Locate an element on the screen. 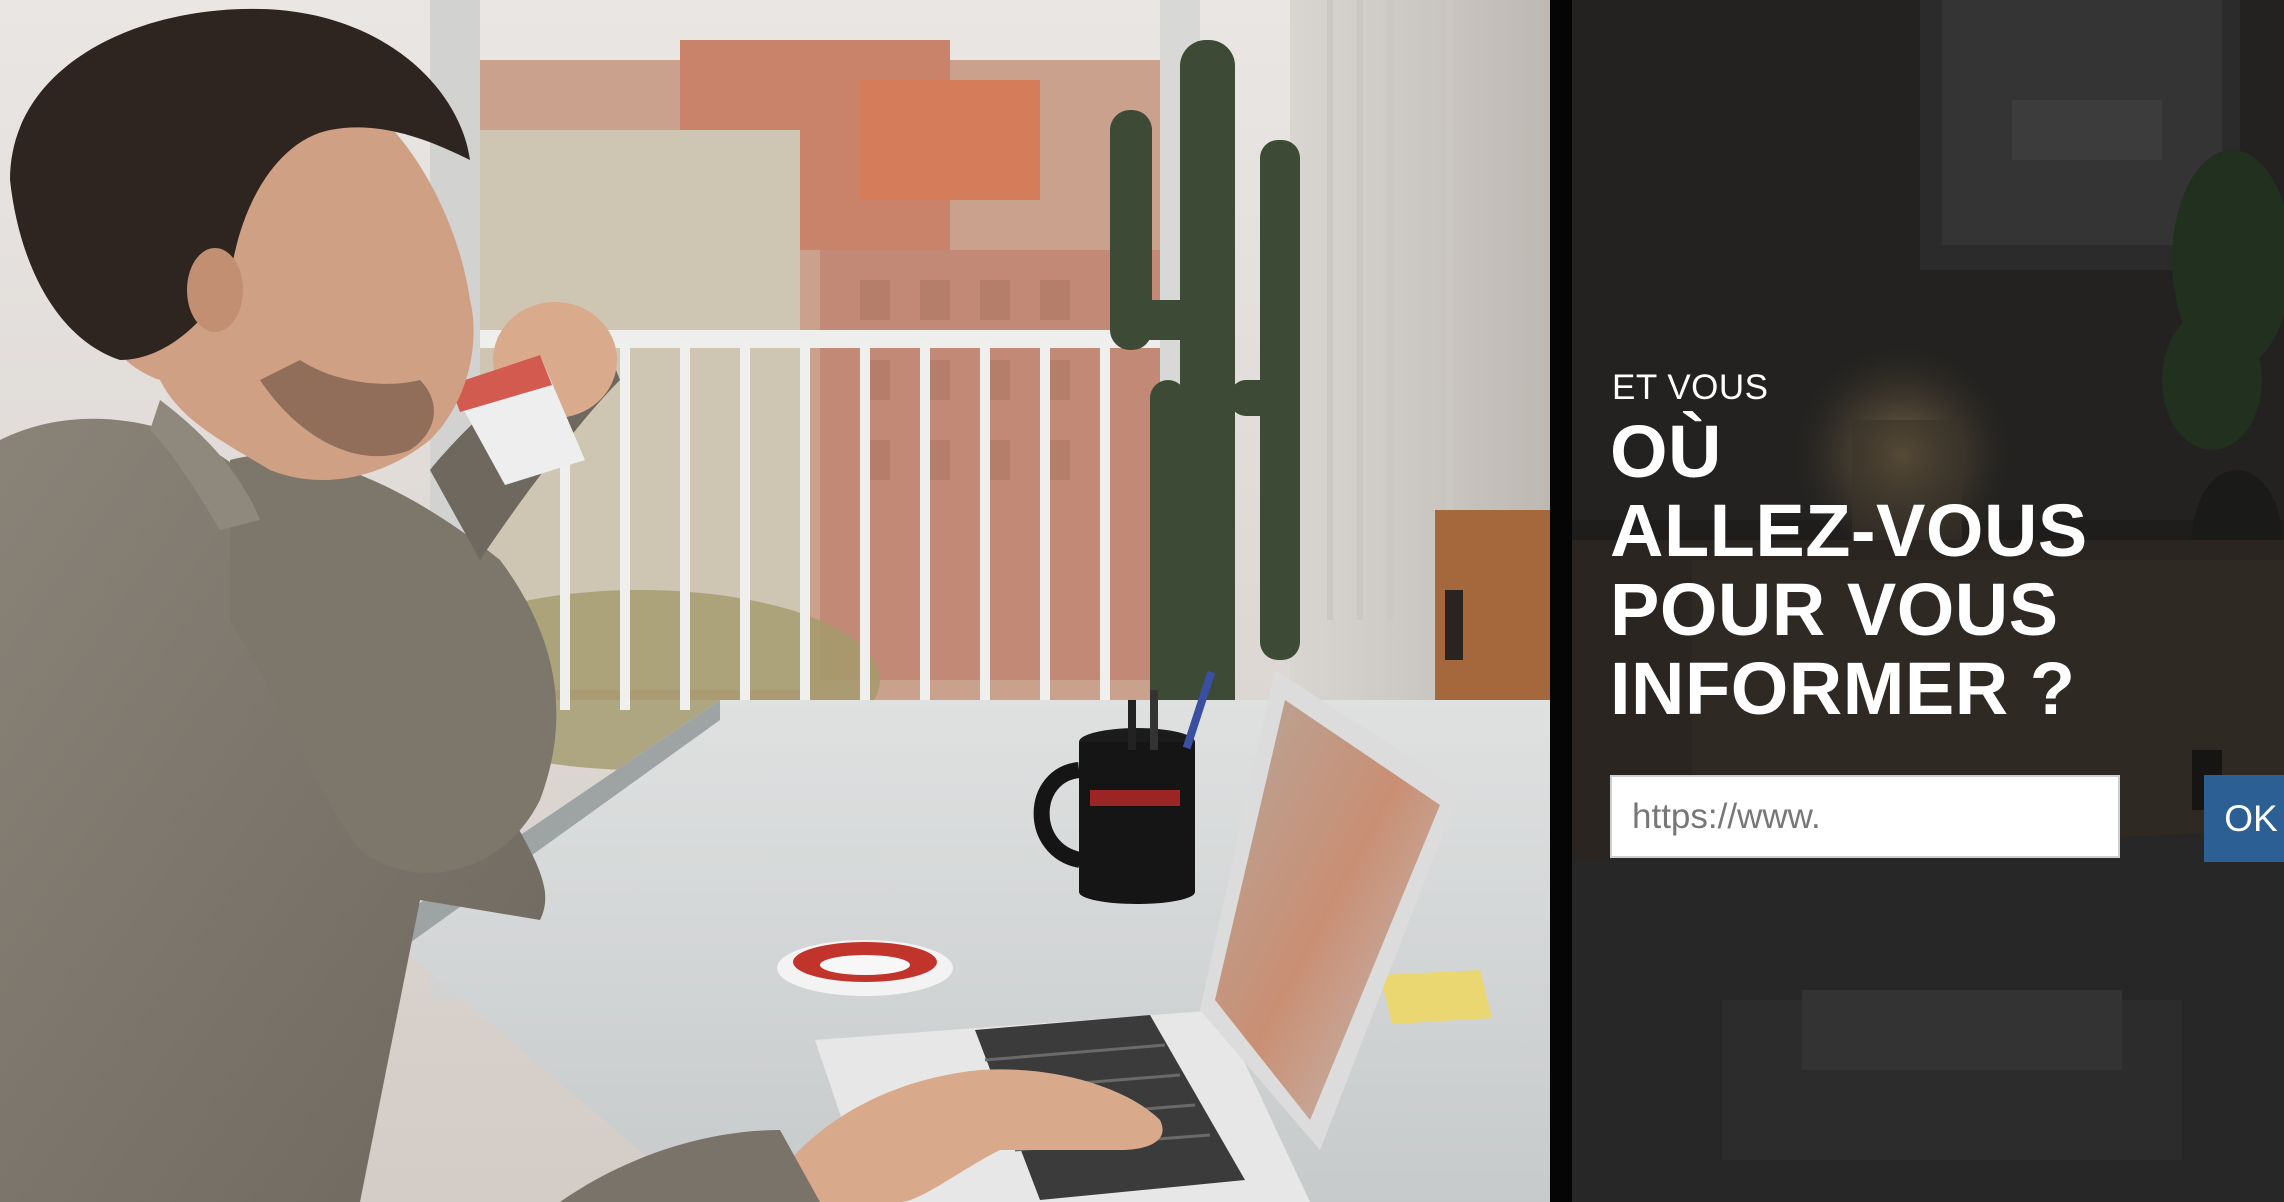 The height and width of the screenshot is (1202, 2284). url-form: OK is located at coordinates (1947, 818).